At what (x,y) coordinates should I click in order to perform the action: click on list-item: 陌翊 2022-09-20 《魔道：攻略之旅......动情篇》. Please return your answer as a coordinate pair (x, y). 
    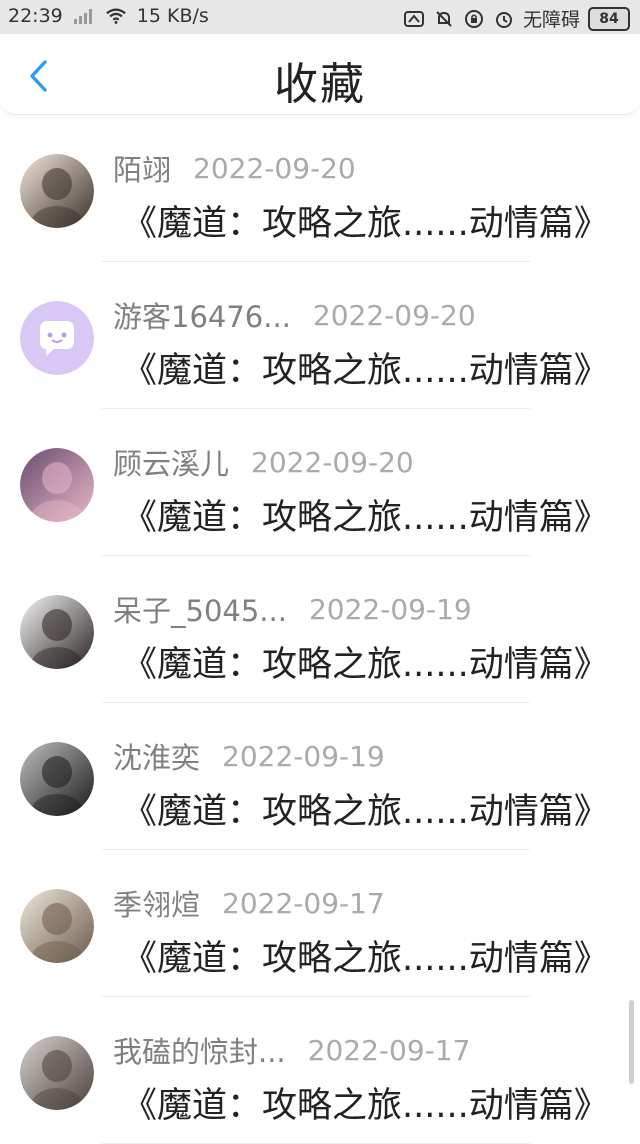
    Looking at the image, I should click on (320, 188).